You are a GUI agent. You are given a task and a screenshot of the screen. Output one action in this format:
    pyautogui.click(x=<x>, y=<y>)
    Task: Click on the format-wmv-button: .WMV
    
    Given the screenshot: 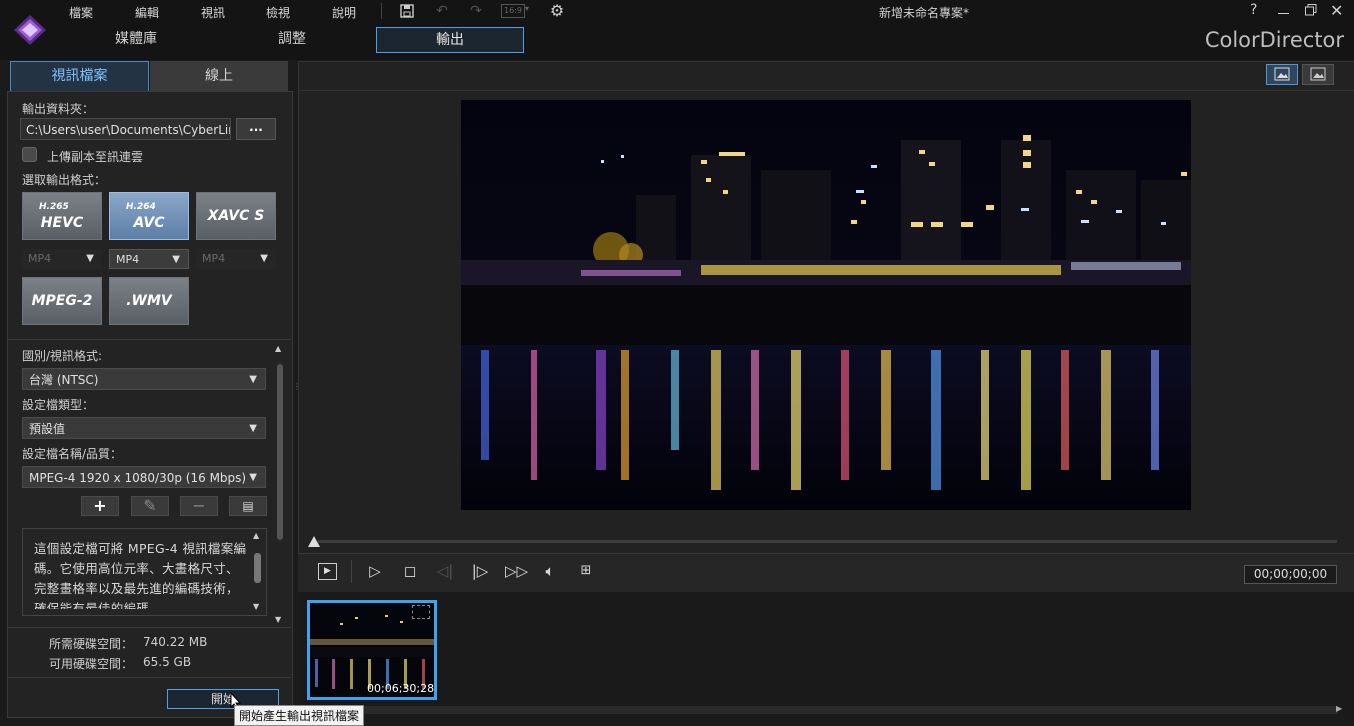 What is the action you would take?
    pyautogui.click(x=149, y=301)
    